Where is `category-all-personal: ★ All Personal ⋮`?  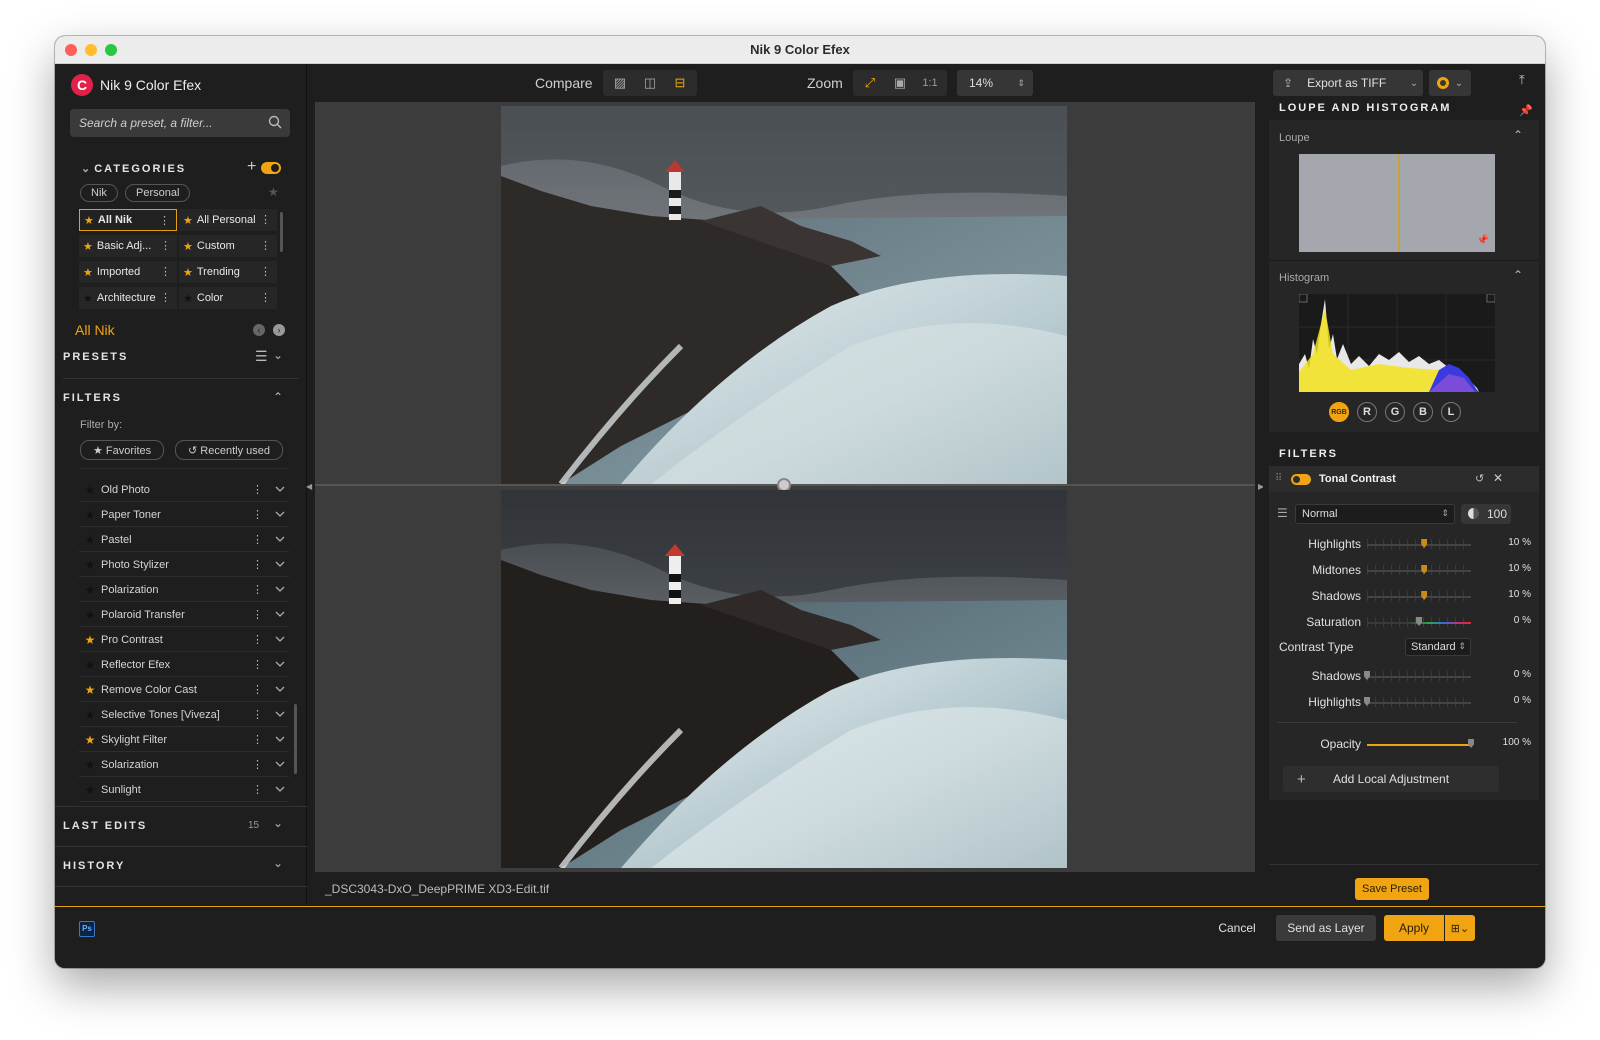 category-all-personal: ★ All Personal ⋮ is located at coordinates (228, 220).